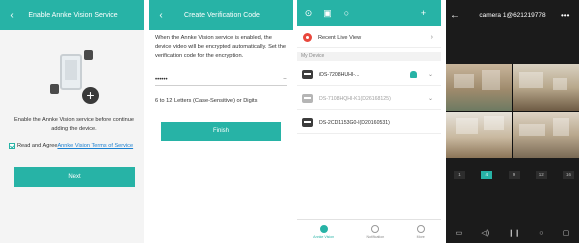 The height and width of the screenshot is (243, 579). I want to click on terms-link: Annke Vision Terms of Service, so click(95, 146).